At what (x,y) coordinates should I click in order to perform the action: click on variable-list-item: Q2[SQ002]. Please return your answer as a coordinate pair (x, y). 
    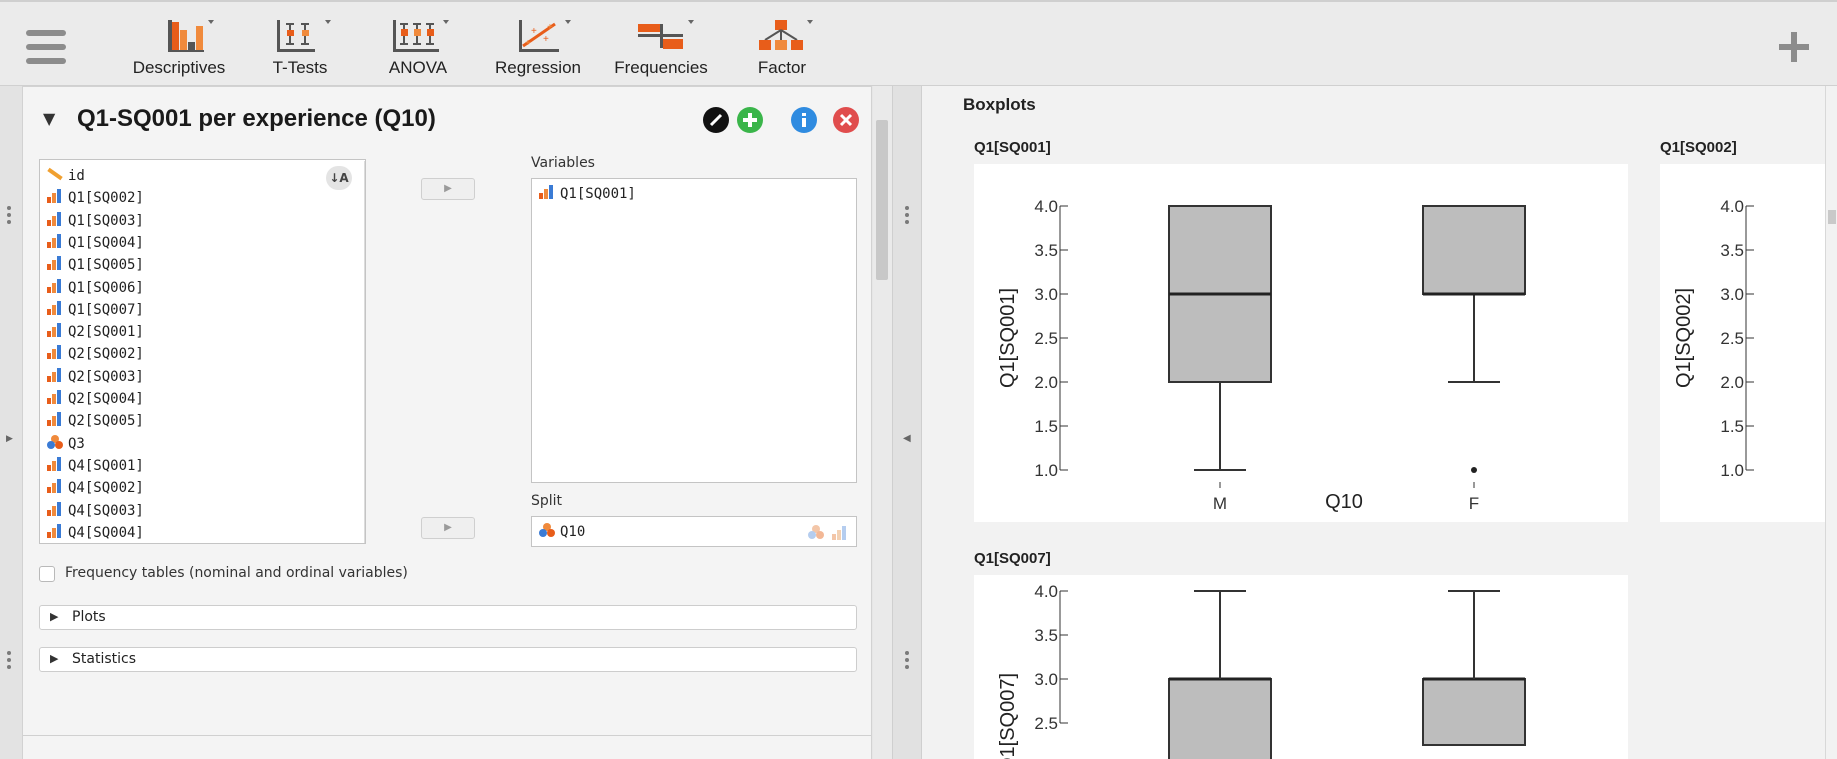
    Looking at the image, I should click on (95, 354).